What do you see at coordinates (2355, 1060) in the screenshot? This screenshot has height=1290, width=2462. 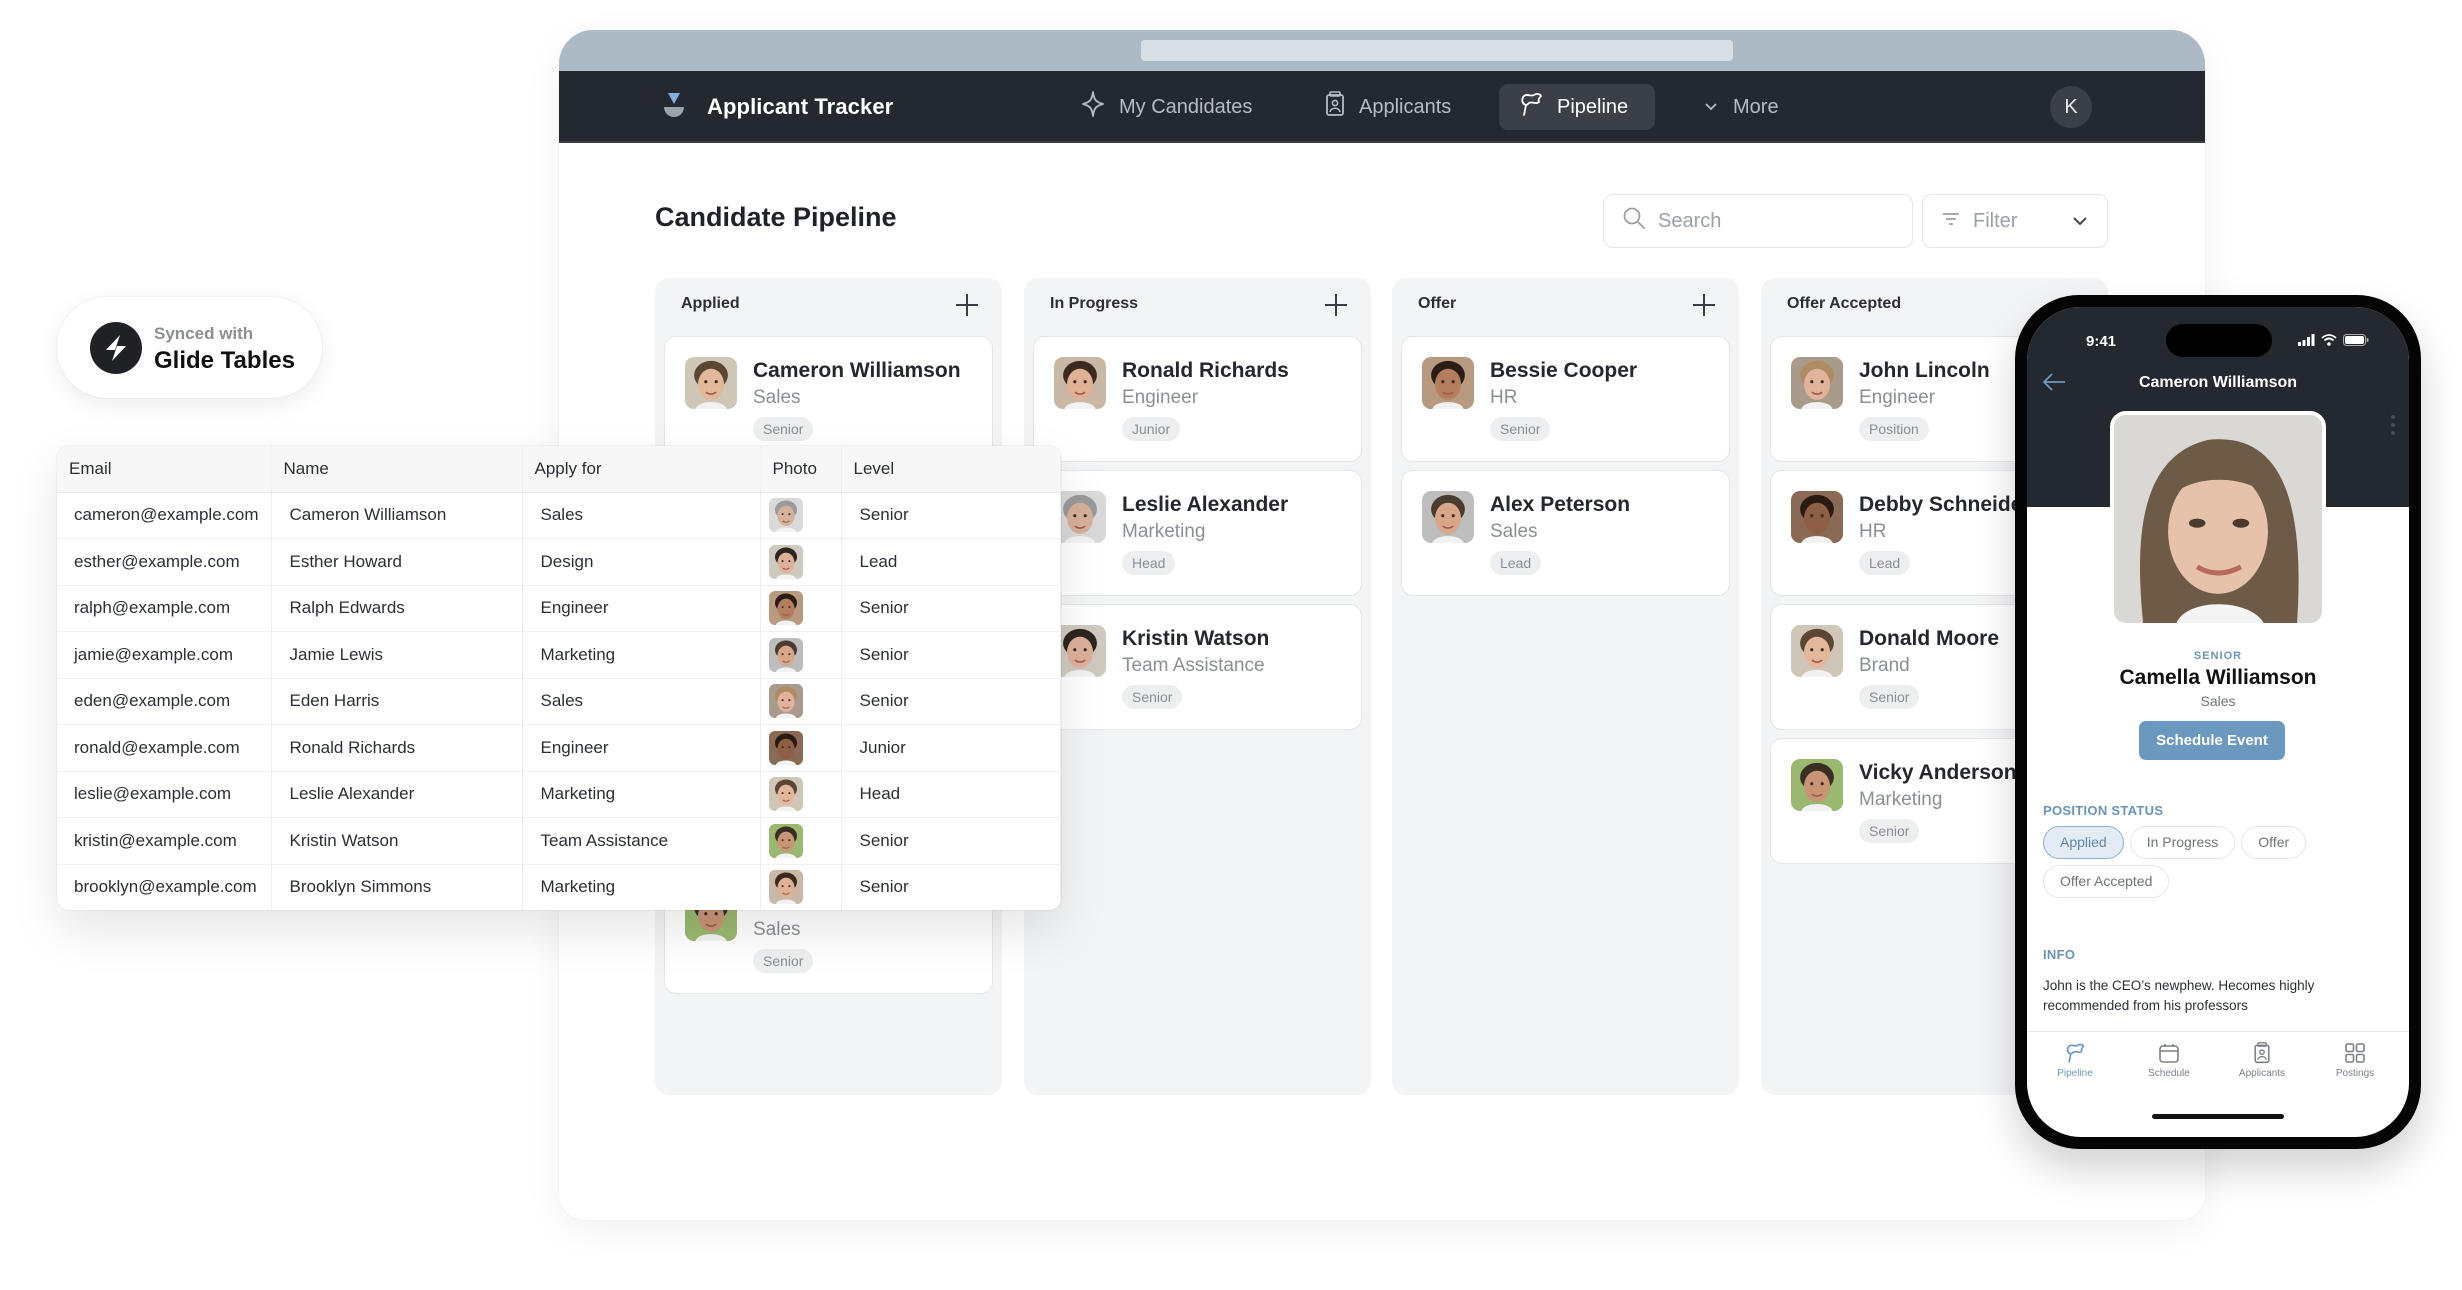 I see `tab-postings: Postings` at bounding box center [2355, 1060].